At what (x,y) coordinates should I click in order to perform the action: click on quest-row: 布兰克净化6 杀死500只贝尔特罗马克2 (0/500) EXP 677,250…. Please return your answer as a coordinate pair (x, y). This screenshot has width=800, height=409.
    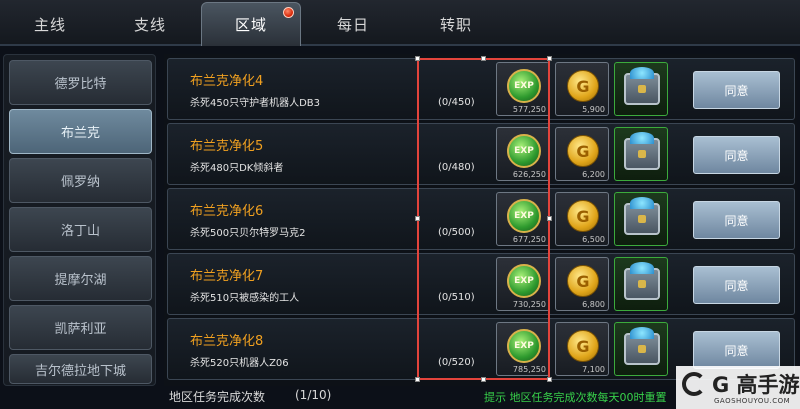
    Looking at the image, I should click on (481, 219).